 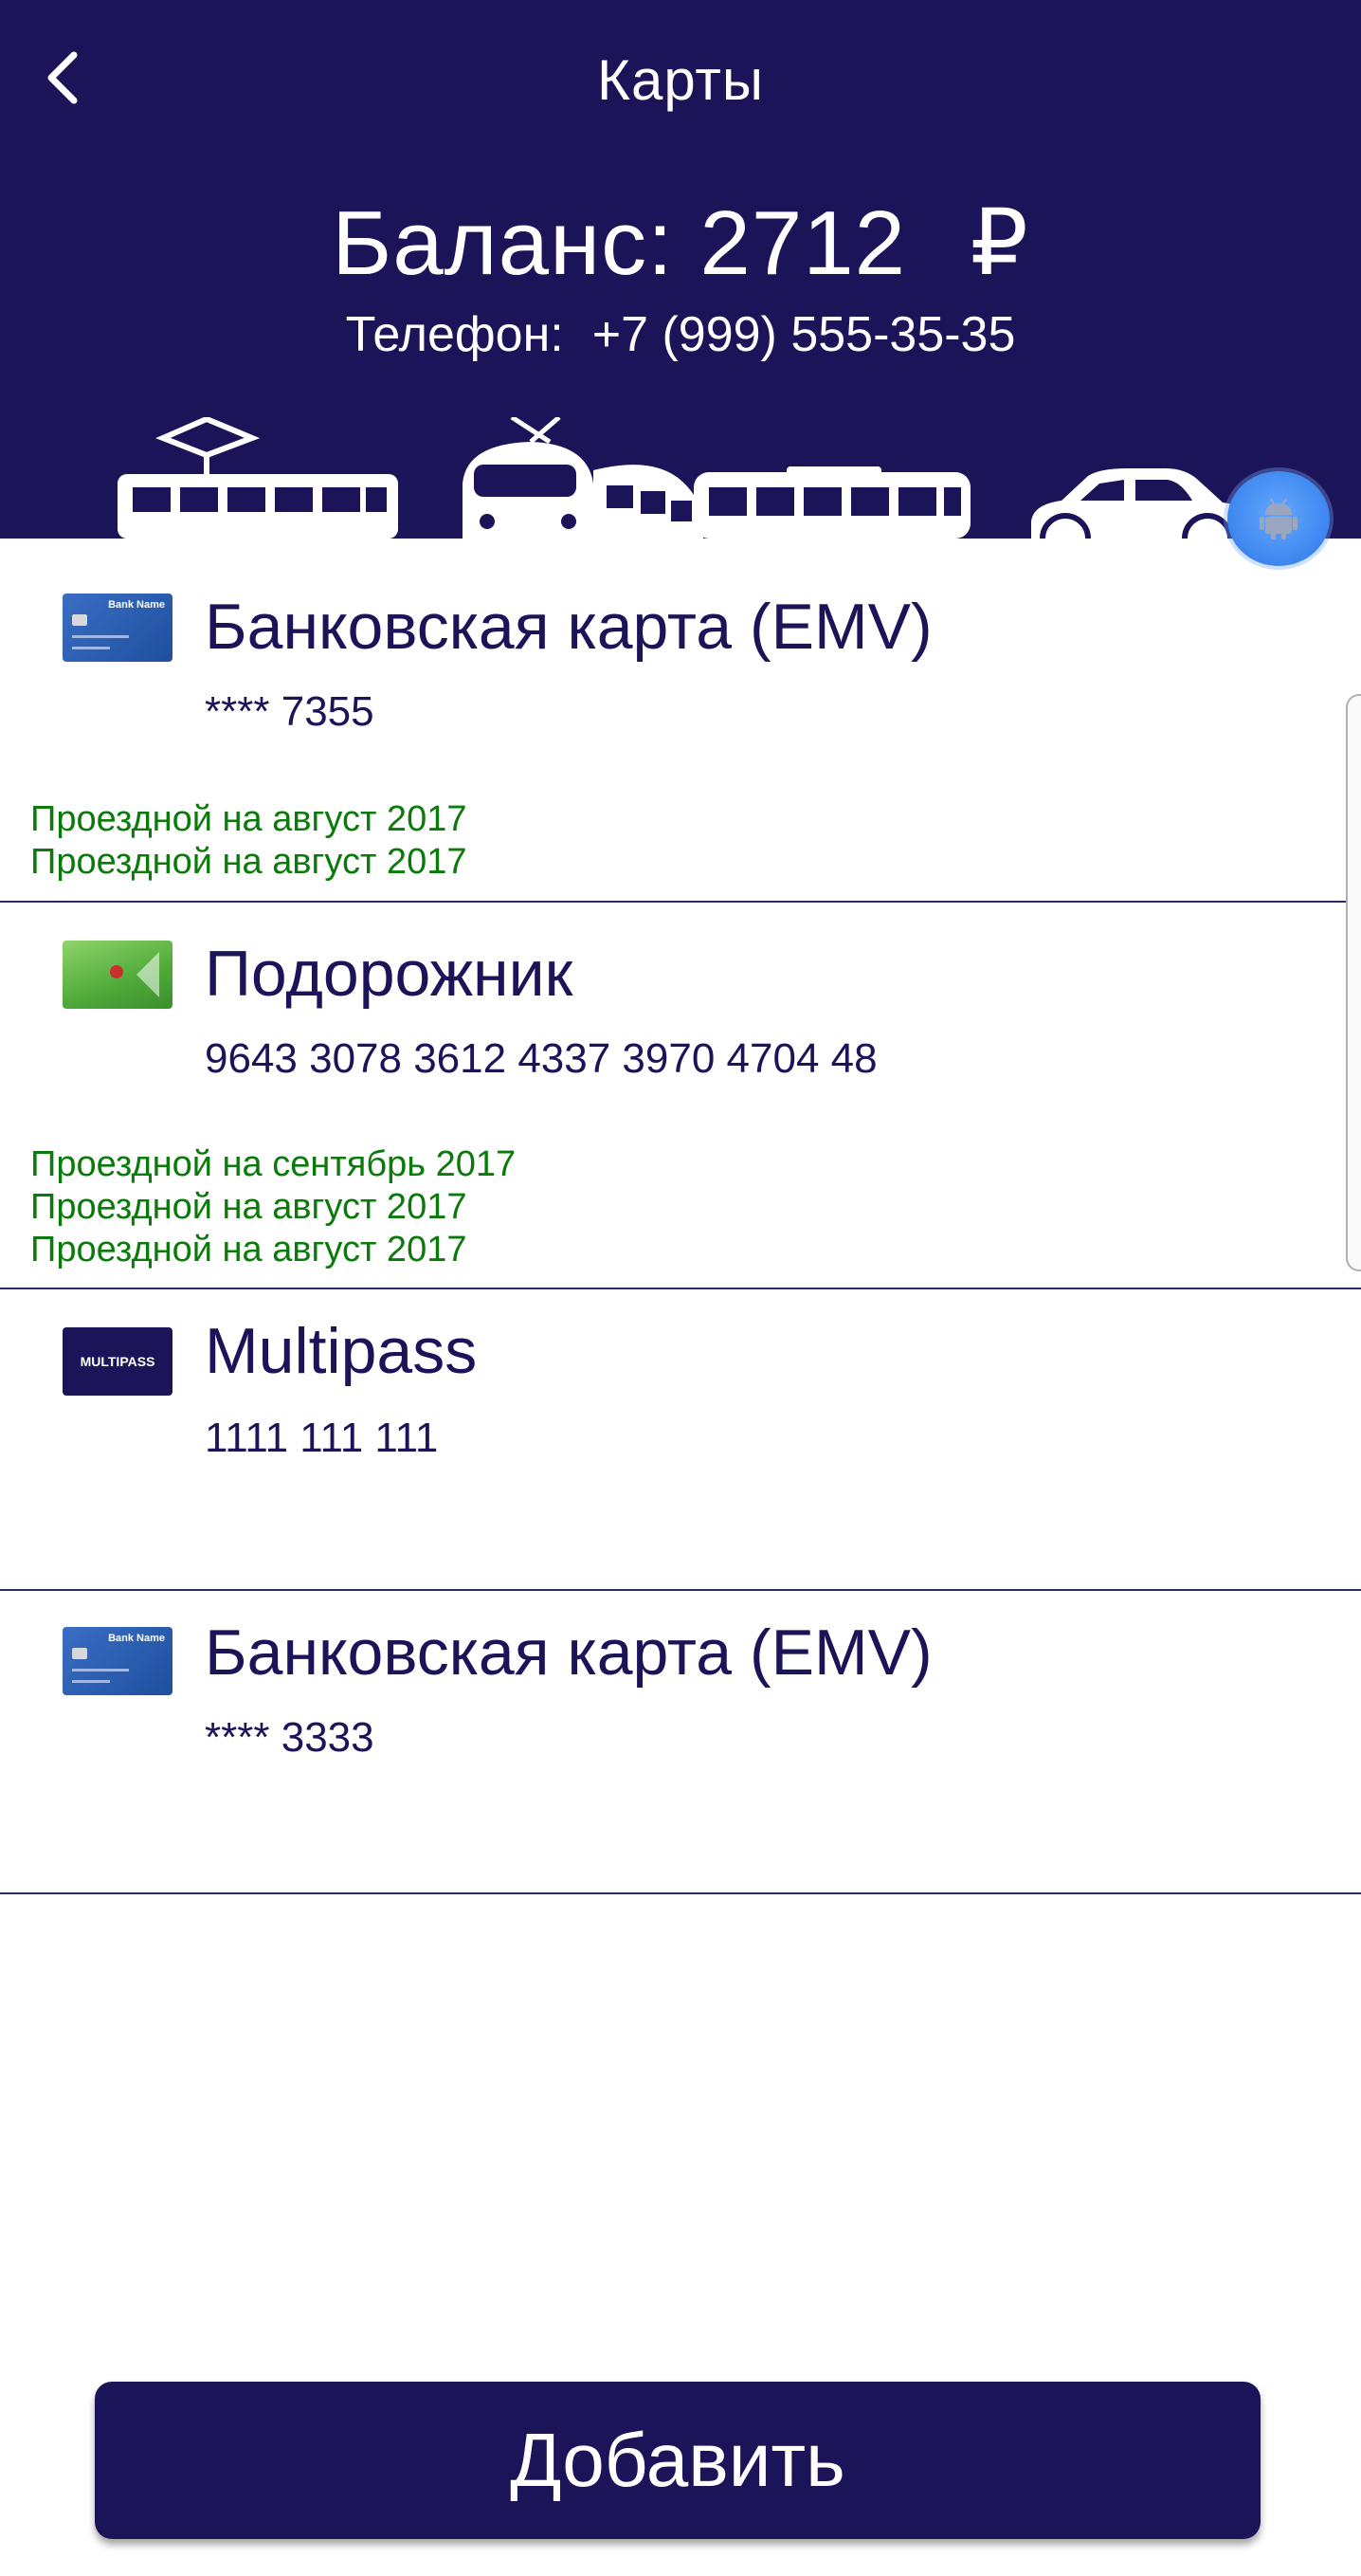 I want to click on card-name: Подорожник, so click(x=389, y=974).